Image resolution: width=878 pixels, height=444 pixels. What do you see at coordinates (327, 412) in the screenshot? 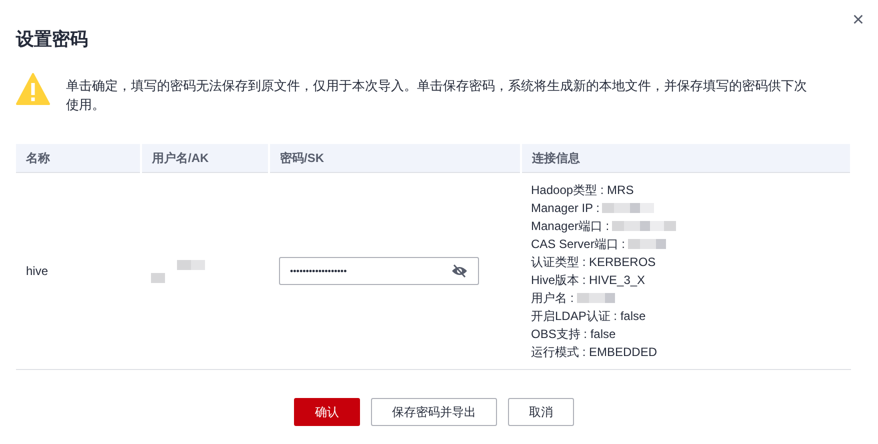
I see `confirm-button: 确认` at bounding box center [327, 412].